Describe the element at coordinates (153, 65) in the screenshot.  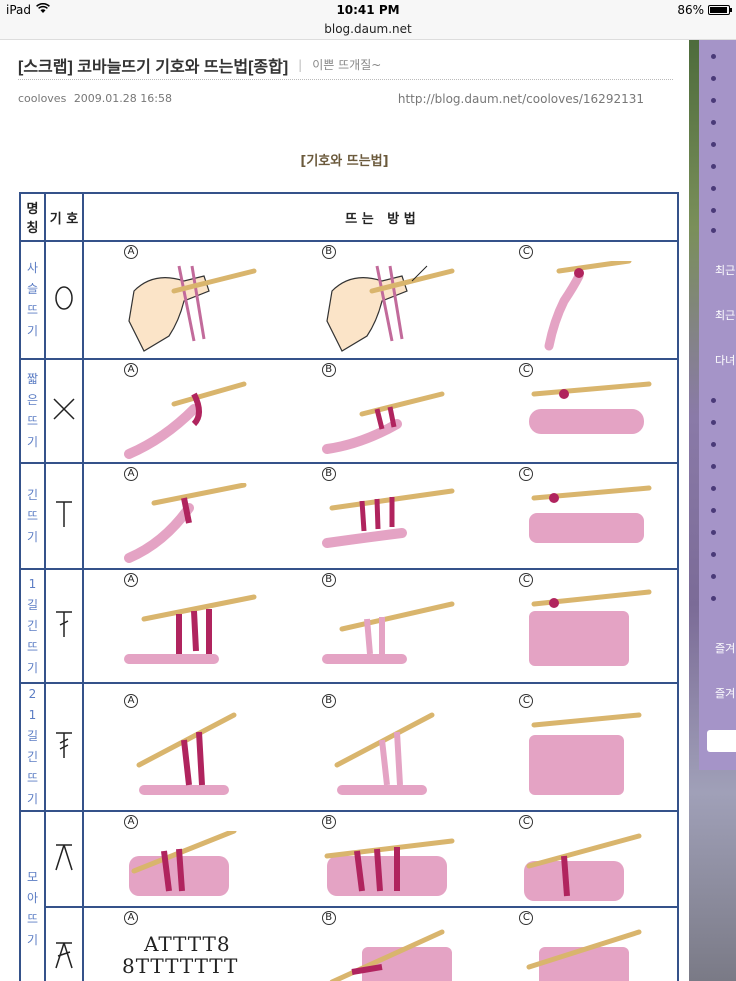
I see `post-title: [스크랩] 코바늘뜨기 기호와 뜨는법[종합]` at that location.